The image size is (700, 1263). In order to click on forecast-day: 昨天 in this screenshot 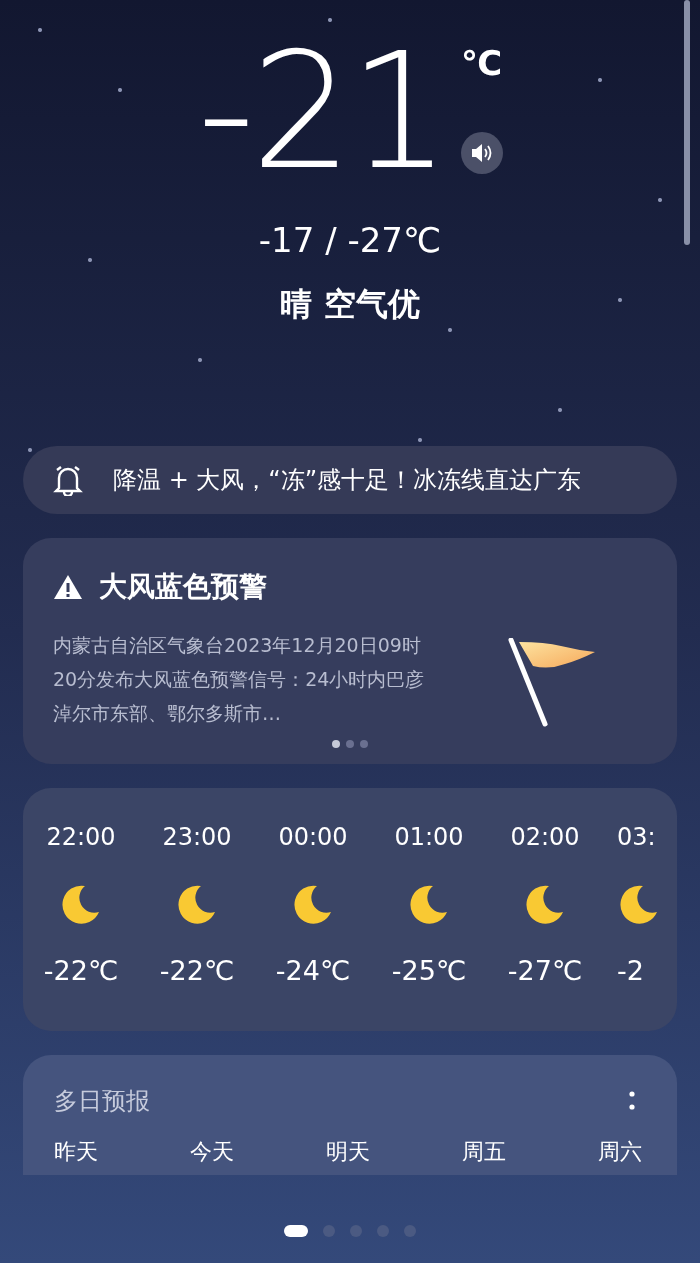, I will do `click(76, 1152)`.